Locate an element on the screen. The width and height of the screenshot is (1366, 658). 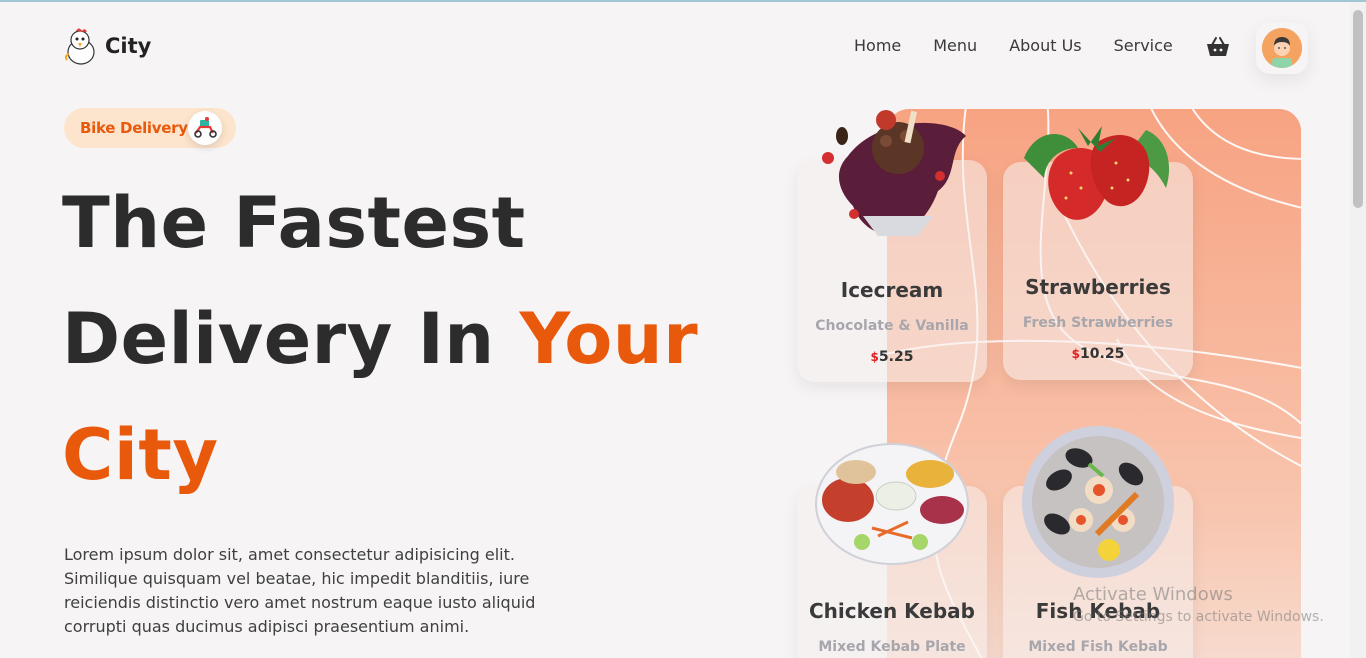
nav-menu: Menu is located at coordinates (955, 45).